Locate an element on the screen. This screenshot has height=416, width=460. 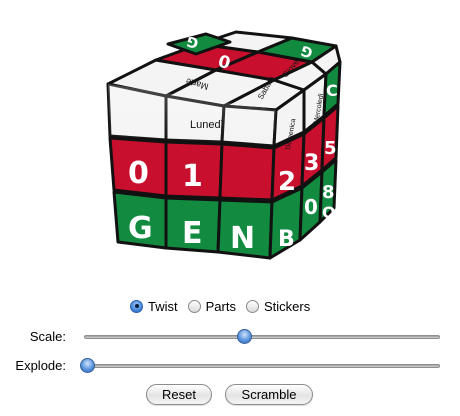
right-digit: 3 is located at coordinates (311, 163).